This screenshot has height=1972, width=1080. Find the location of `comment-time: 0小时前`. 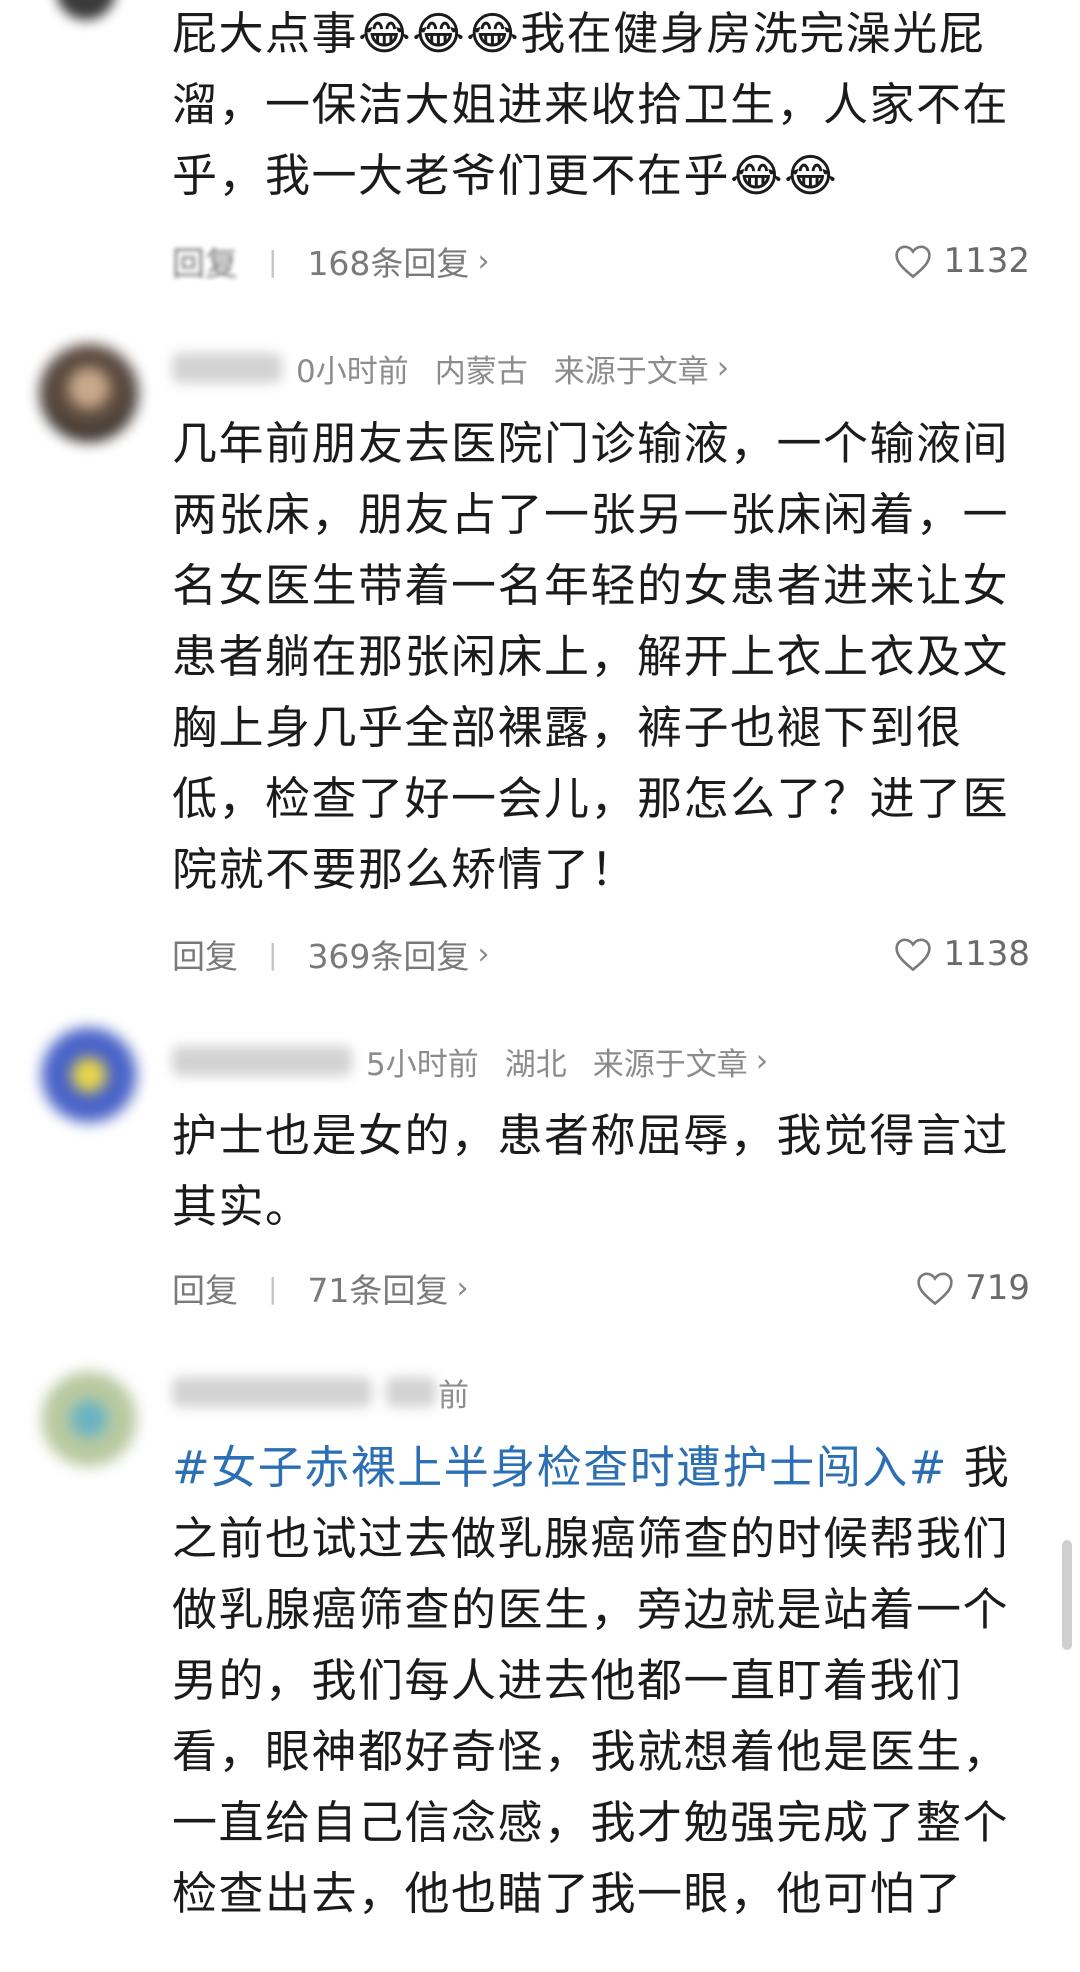

comment-time: 0小时前 is located at coordinates (352, 371).